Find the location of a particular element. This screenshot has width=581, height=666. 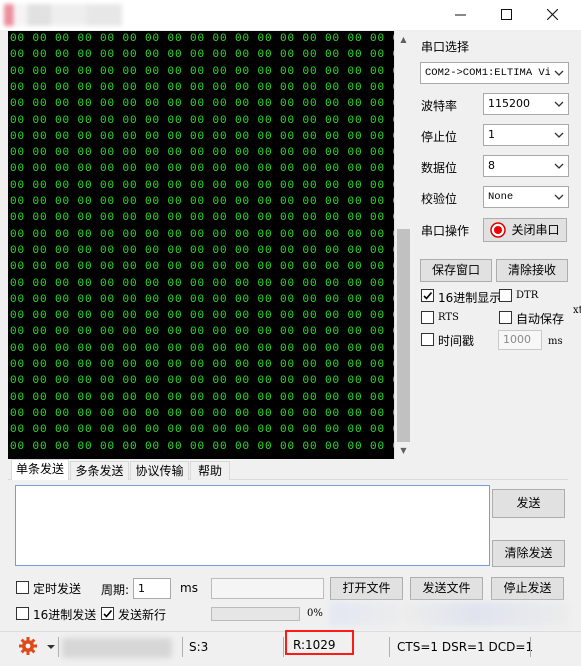

received-count-highlight is located at coordinates (319, 642).